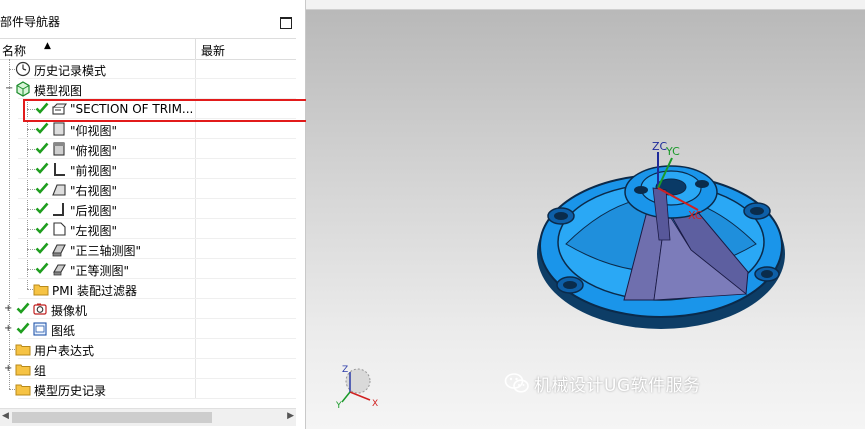  What do you see at coordinates (59, 190) in the screenshot?
I see `right-view-icon` at bounding box center [59, 190].